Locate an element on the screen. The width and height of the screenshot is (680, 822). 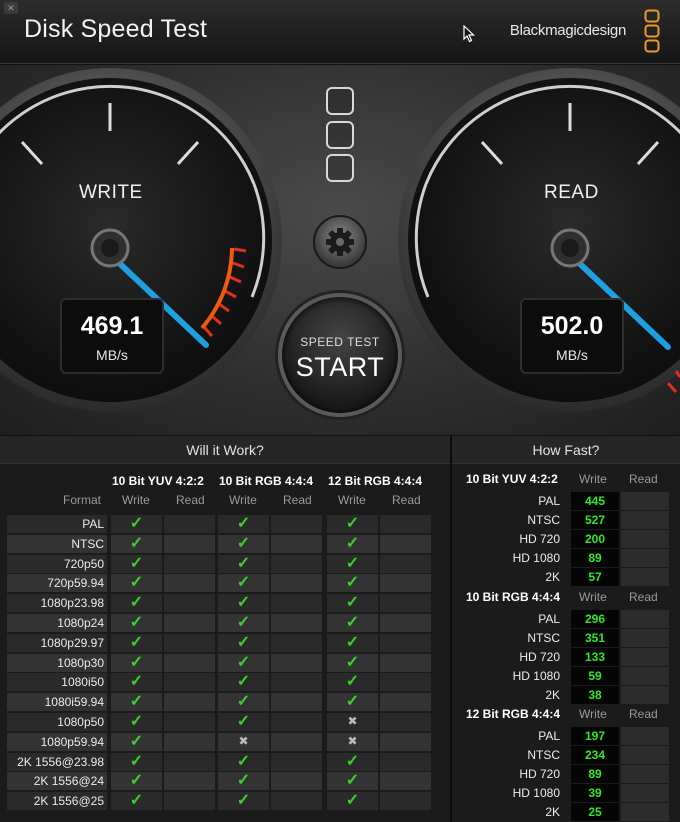
speed-write-value: 445 is located at coordinates (595, 501).